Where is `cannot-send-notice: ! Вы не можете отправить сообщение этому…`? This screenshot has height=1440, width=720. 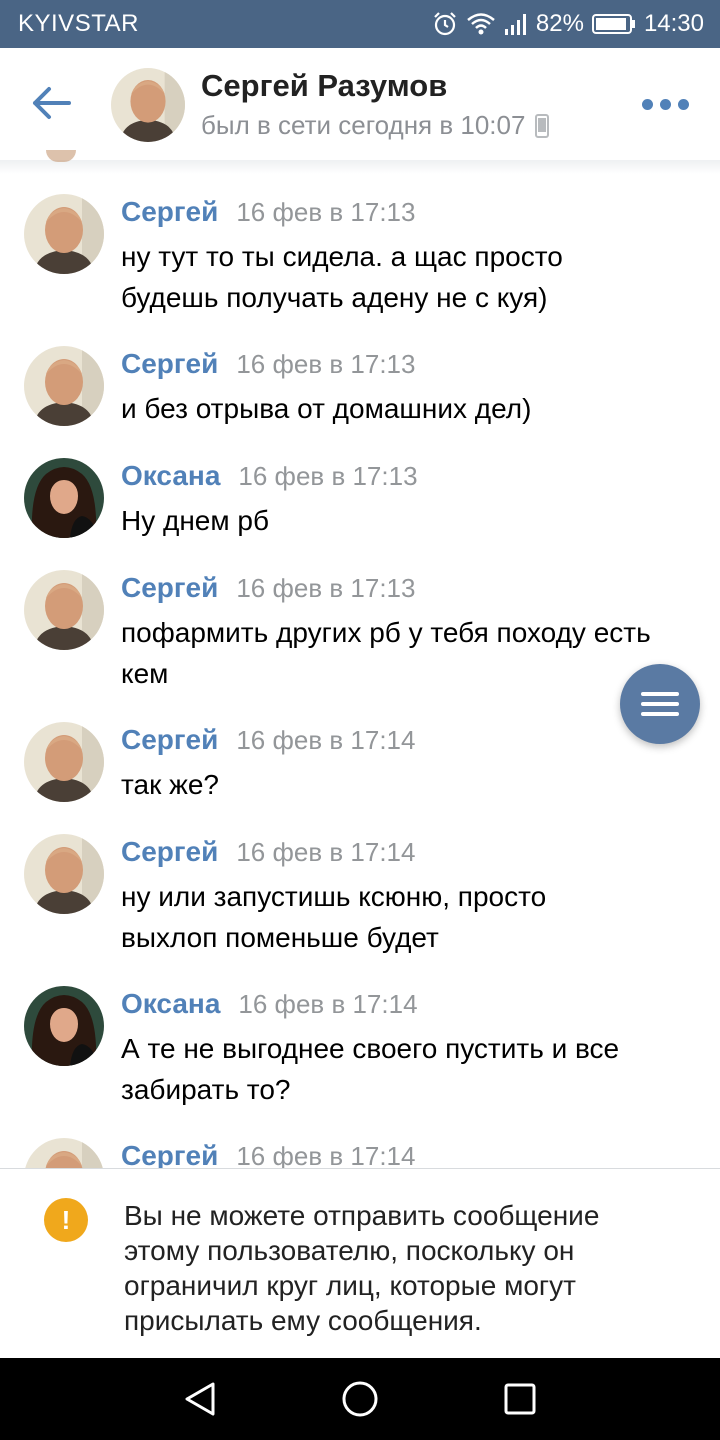
cannot-send-notice: ! Вы не можете отправить сообщение этому… is located at coordinates (360, 1263).